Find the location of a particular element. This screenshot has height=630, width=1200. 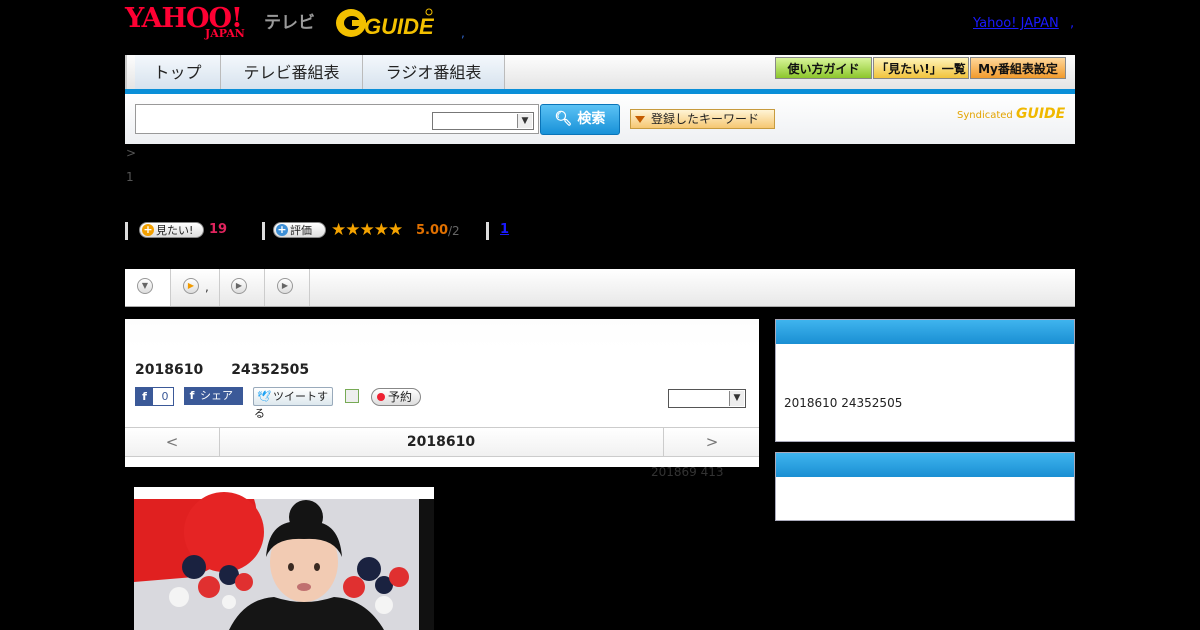

search-icon: 🔍︎ is located at coordinates (563, 119).